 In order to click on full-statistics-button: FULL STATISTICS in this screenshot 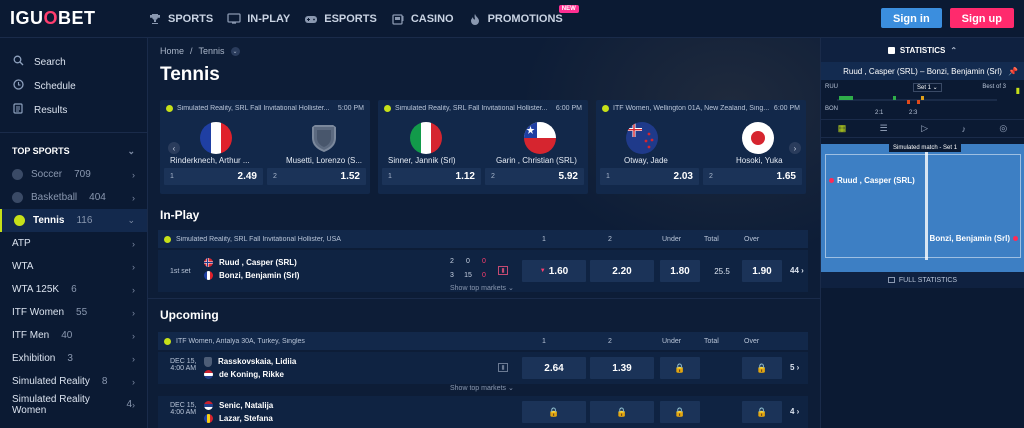, I will do `click(922, 280)`.